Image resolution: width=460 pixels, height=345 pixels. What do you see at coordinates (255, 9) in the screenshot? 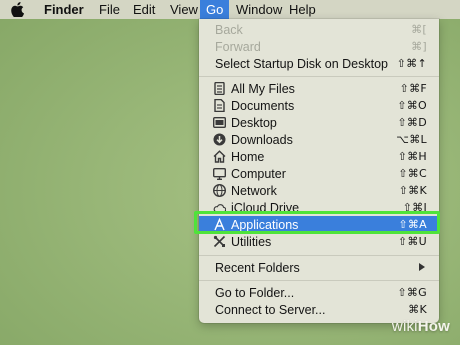
I see `menu-window: Window` at bounding box center [255, 9].